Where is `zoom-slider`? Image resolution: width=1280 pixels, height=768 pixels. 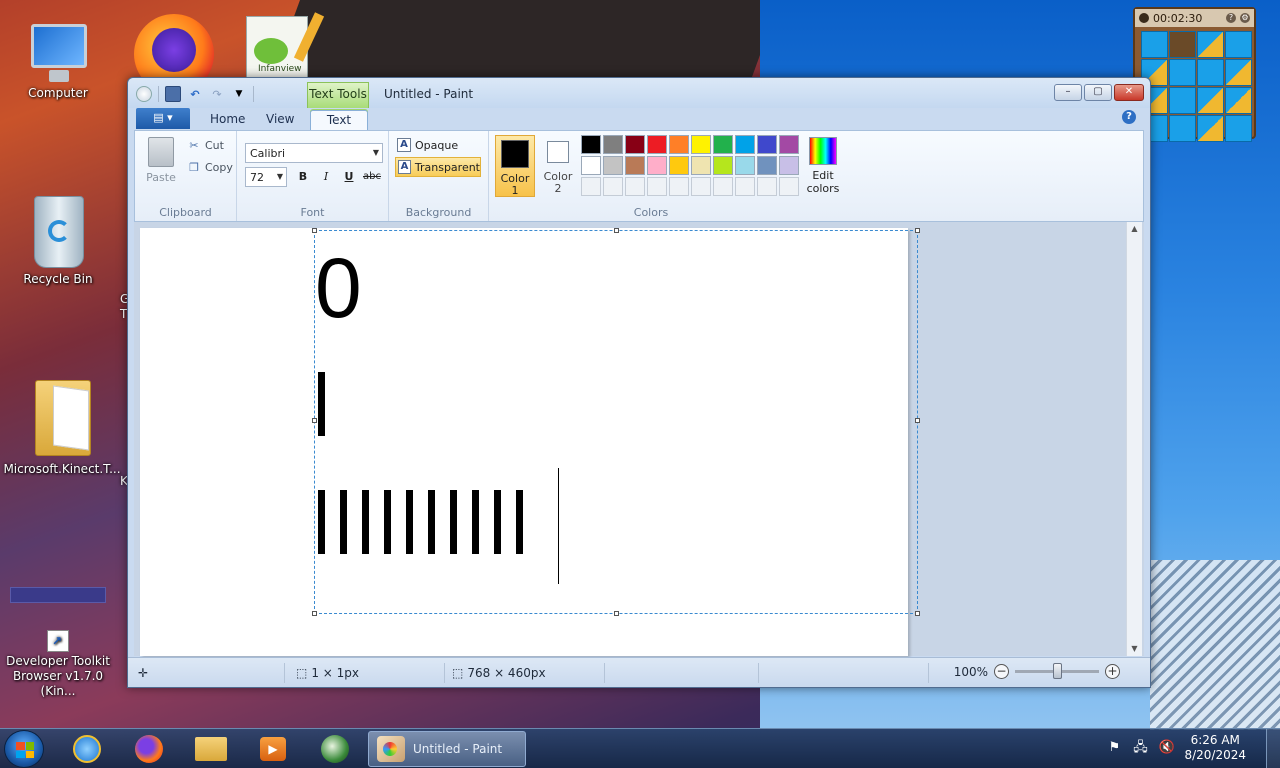 zoom-slider is located at coordinates (1057, 671).